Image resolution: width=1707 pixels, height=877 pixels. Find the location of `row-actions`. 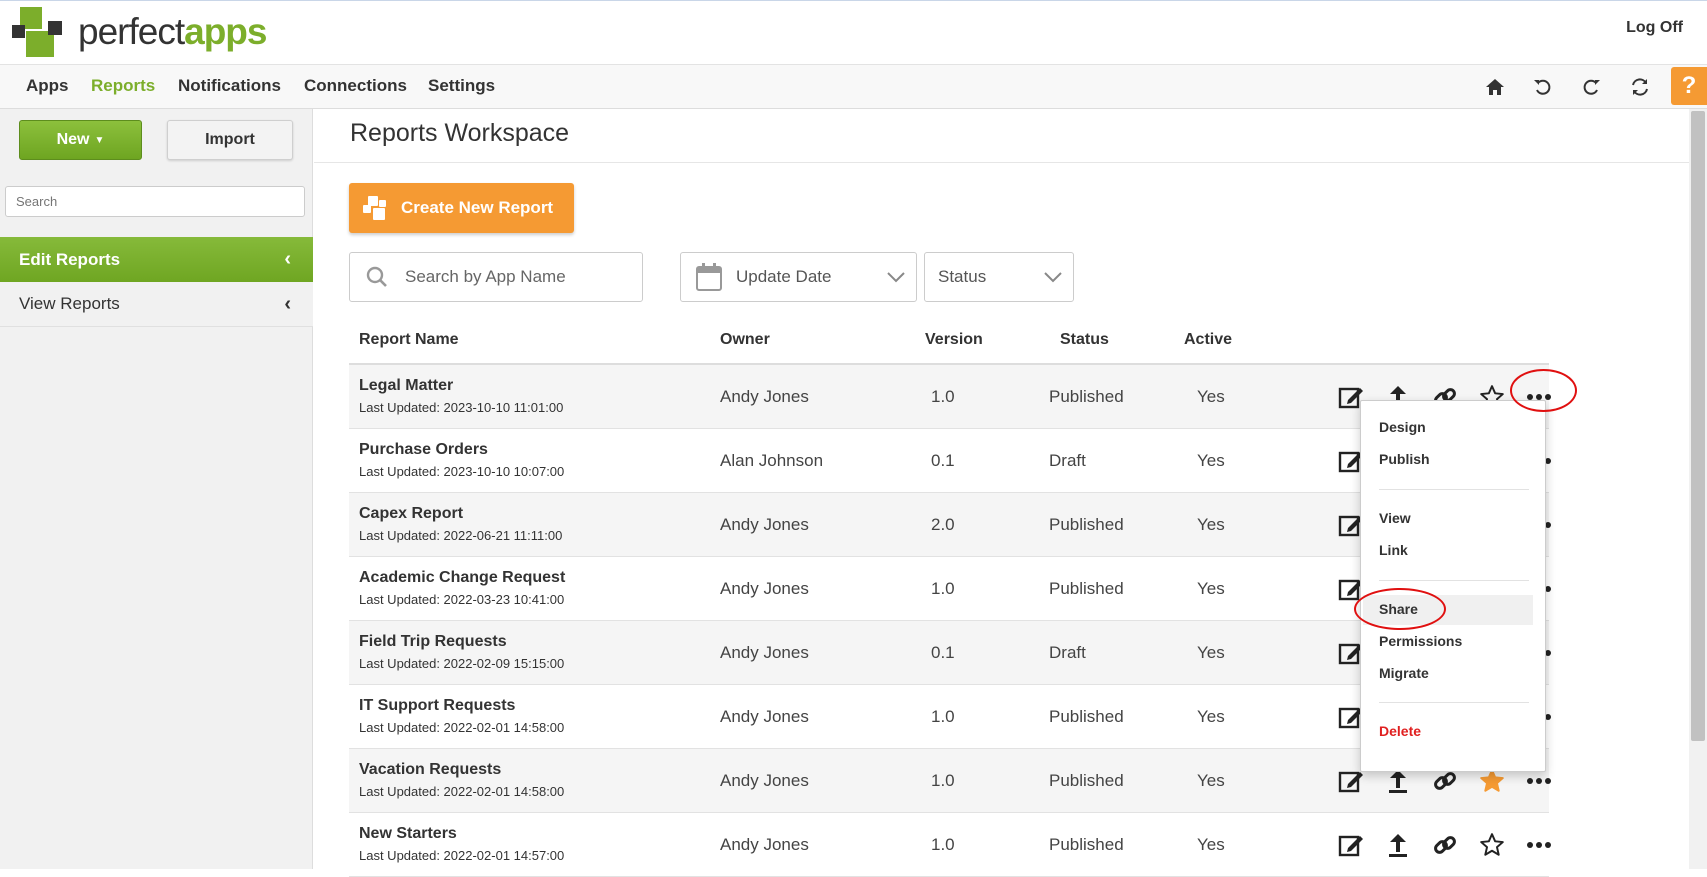

row-actions is located at coordinates (1444, 845).